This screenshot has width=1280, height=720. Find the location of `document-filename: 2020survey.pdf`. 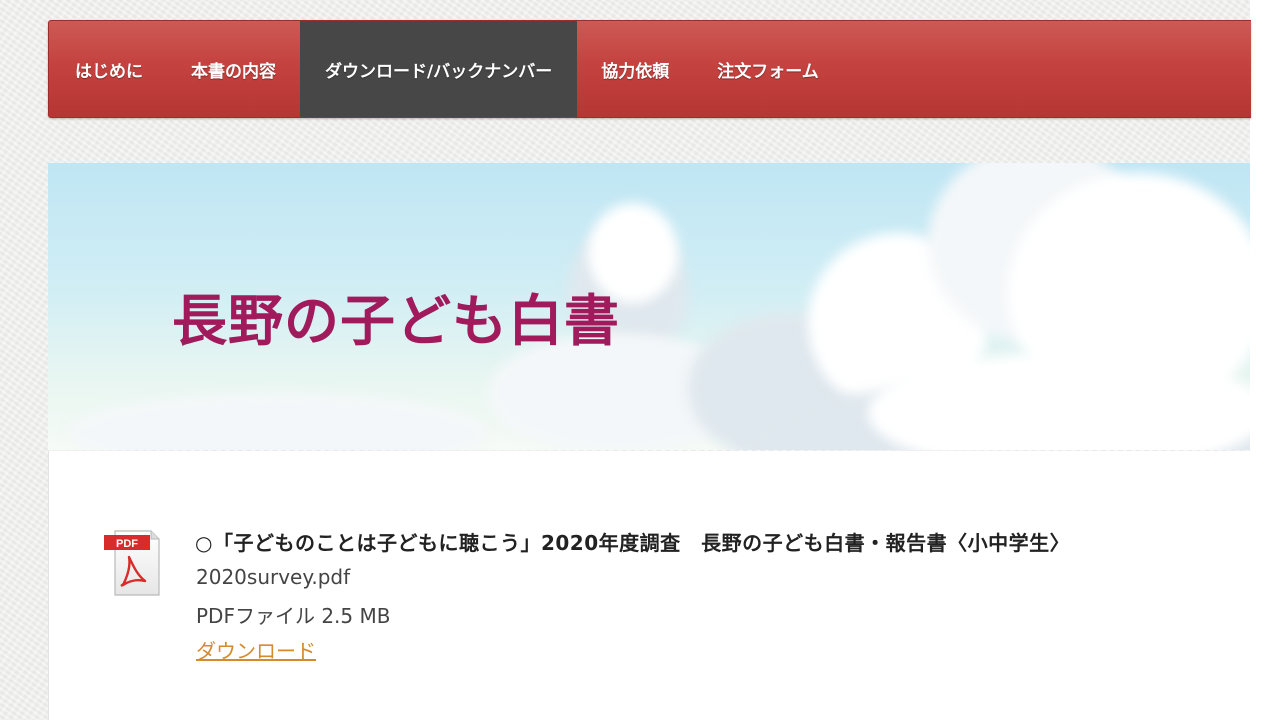

document-filename: 2020survey.pdf is located at coordinates (273, 577).